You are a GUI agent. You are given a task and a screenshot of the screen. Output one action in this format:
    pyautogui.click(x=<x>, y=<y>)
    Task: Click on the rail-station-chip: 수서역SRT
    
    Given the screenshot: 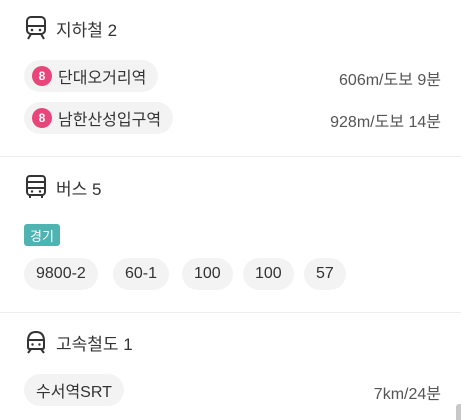 What is the action you would take?
    pyautogui.click(x=74, y=390)
    